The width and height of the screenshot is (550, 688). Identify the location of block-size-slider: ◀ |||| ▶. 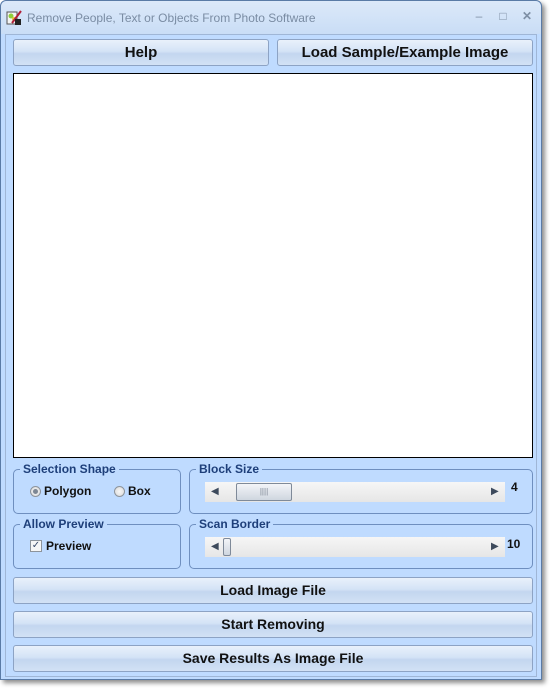
(355, 492).